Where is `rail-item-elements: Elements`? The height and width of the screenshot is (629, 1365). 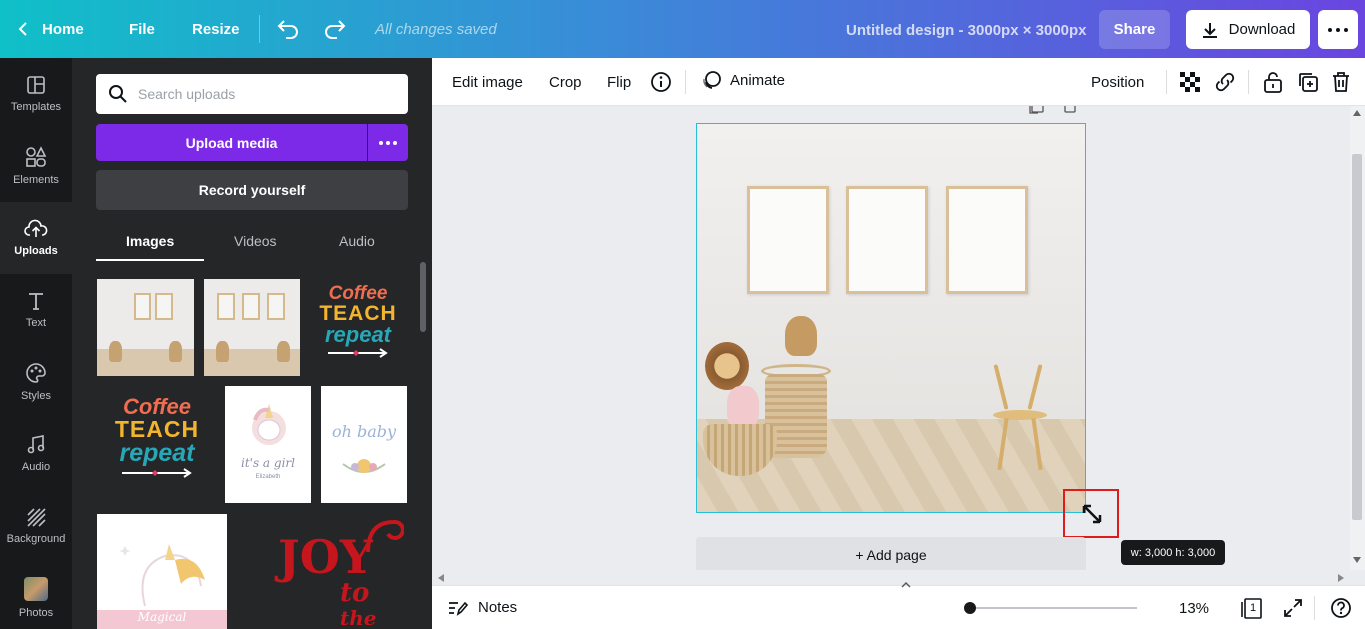
rail-item-elements: Elements is located at coordinates (36, 166).